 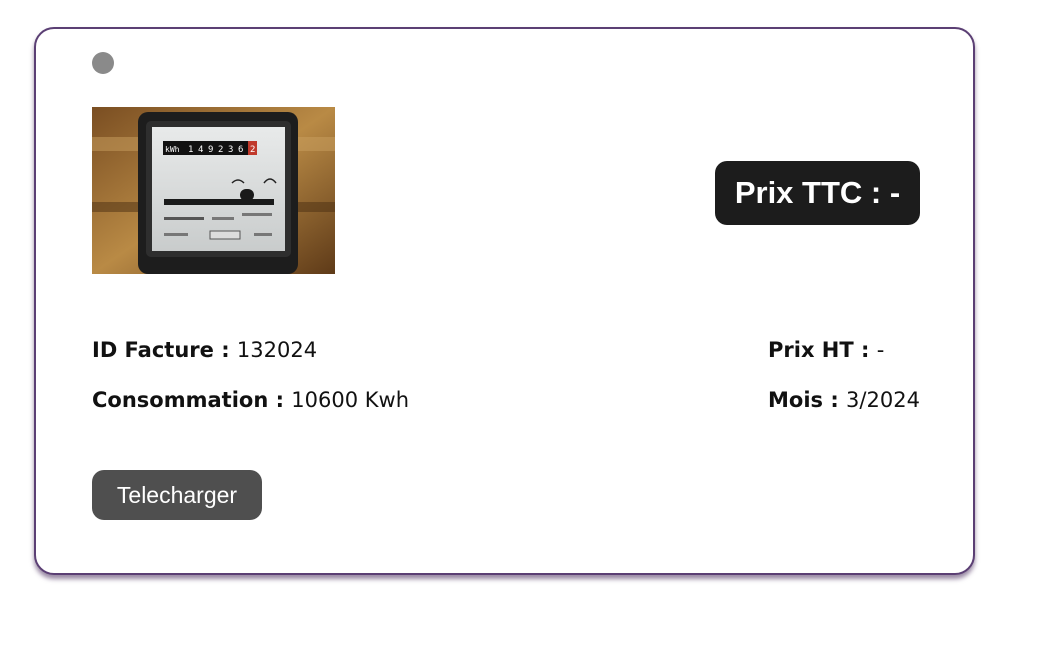 What do you see at coordinates (807, 400) in the screenshot?
I see `month-label: Mois :` at bounding box center [807, 400].